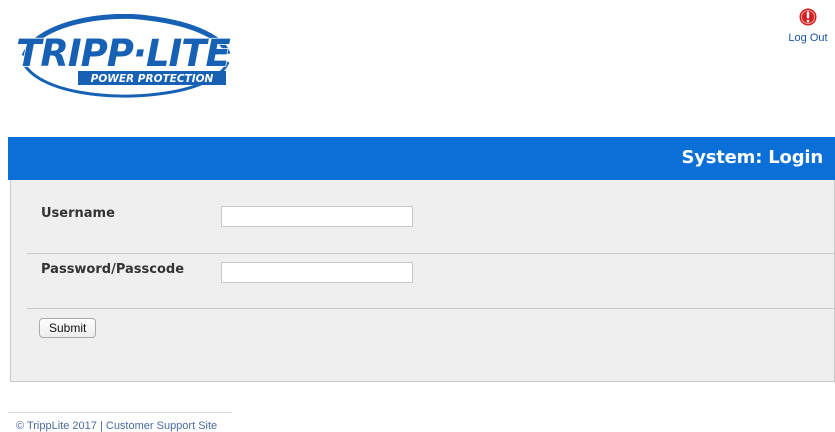 This screenshot has height=432, width=835. I want to click on logout-link: Log Out, so click(808, 31).